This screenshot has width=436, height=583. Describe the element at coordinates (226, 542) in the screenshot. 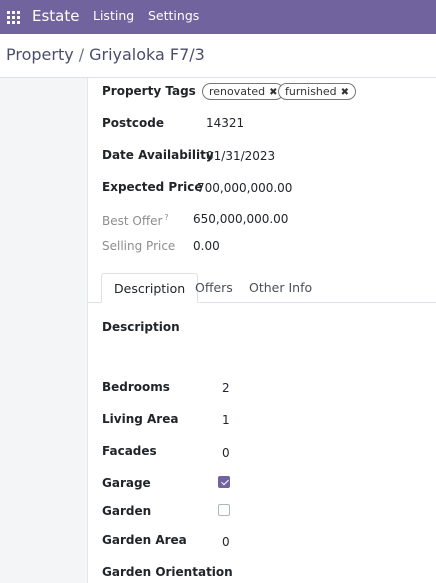

I see `garden-area-field: 0` at that location.